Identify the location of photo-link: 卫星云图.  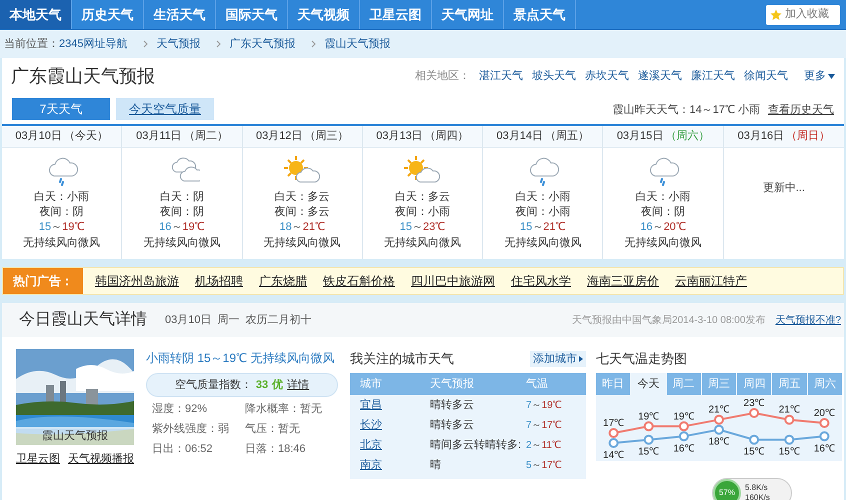
(38, 459).